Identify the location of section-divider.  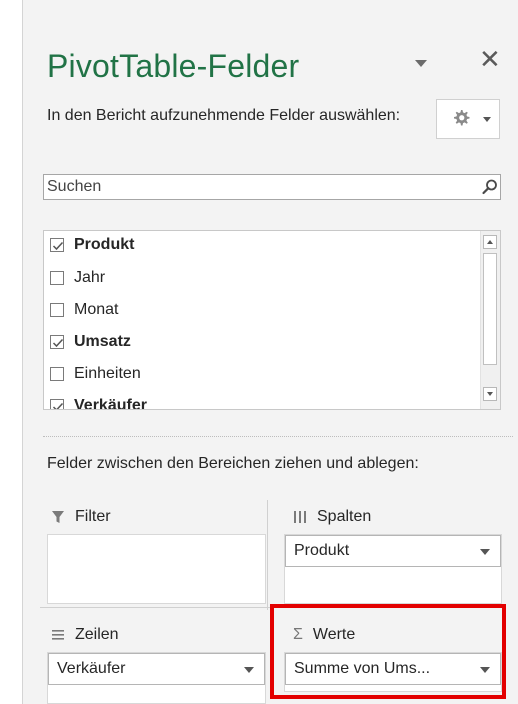
(278, 436).